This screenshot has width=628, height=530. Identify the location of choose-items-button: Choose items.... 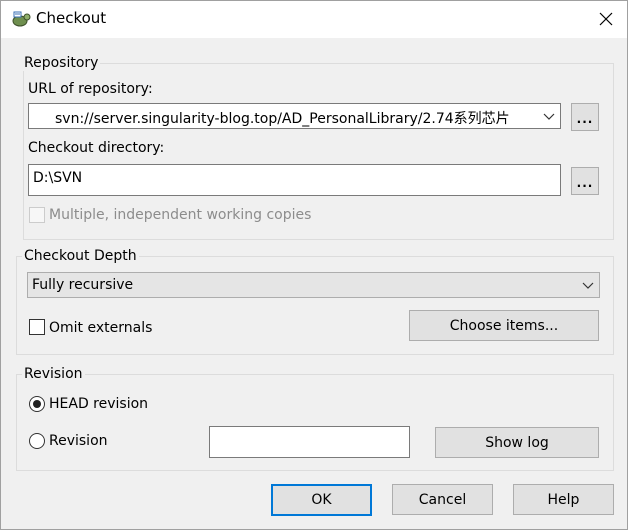
(504, 325).